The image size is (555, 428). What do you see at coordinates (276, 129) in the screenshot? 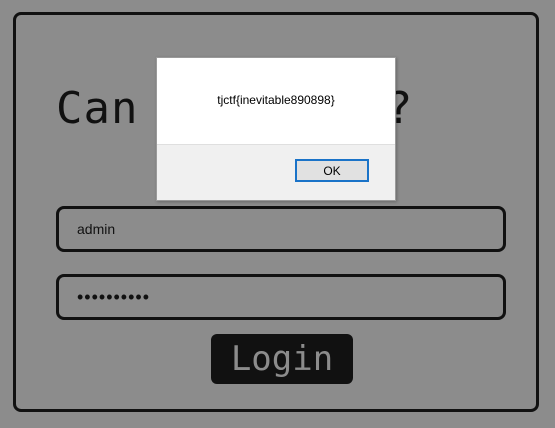
I see `alert-dialog: tjctf{inevitable890898} OK` at bounding box center [276, 129].